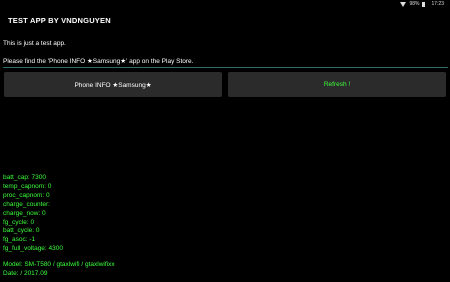 This screenshot has height=282, width=450. I want to click on info-batt-cycle: batt_cycle: 0, so click(21, 231).